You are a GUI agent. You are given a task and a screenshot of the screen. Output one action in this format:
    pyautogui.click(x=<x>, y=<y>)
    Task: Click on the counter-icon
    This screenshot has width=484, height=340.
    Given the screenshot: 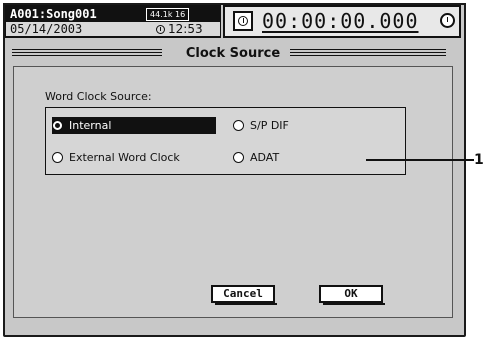 What is the action you would take?
    pyautogui.click(x=243, y=21)
    